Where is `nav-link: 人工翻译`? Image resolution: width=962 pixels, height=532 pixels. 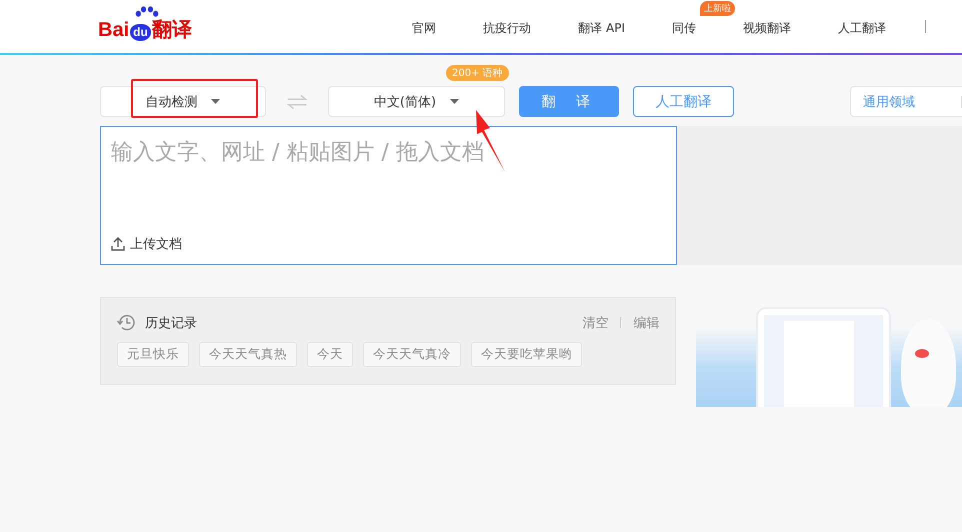
nav-link: 人工翻译 is located at coordinates (862, 28).